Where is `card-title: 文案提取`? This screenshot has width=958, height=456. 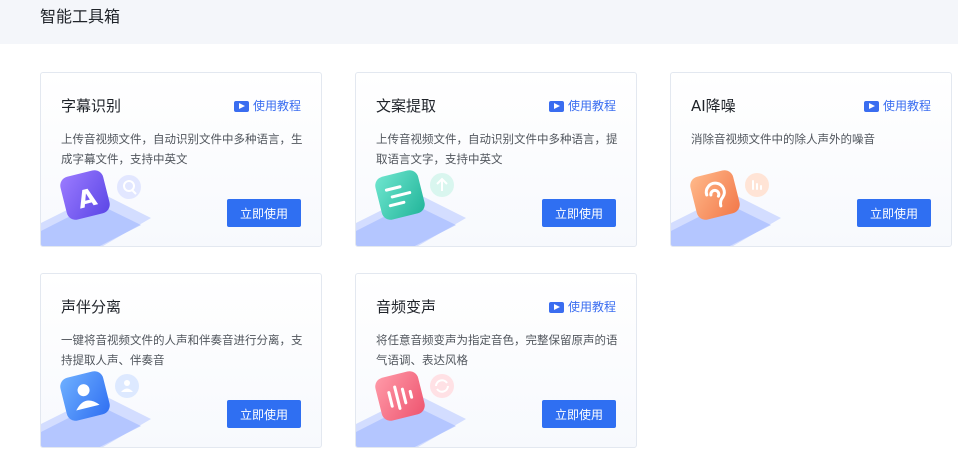 card-title: 文案提取 is located at coordinates (406, 106).